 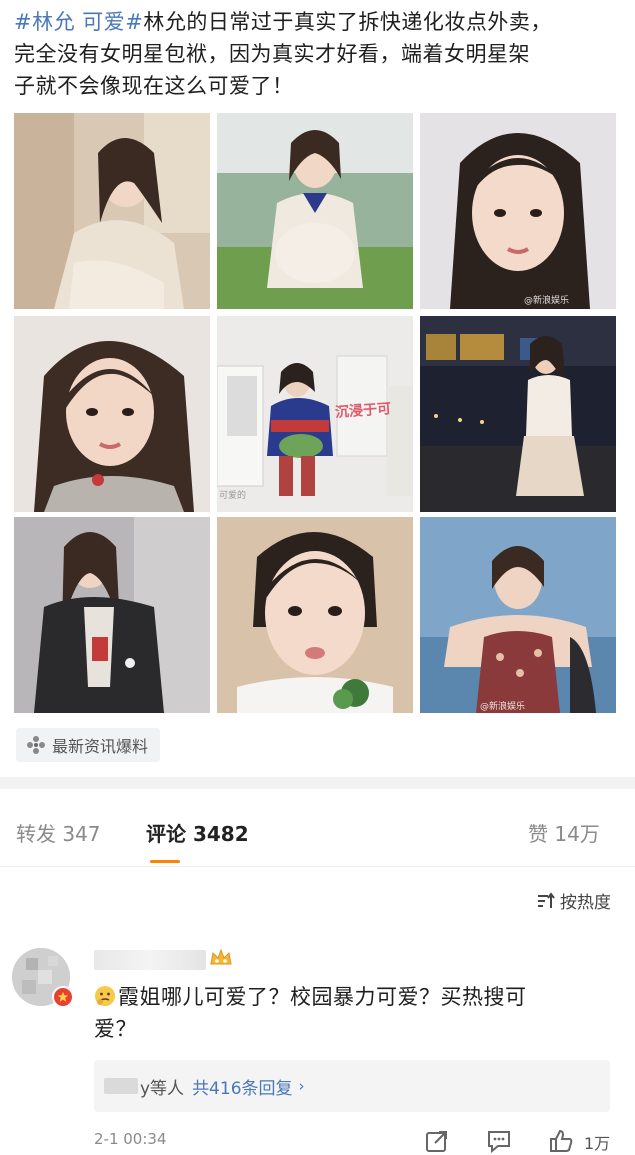 What do you see at coordinates (121, 1086) in the screenshot?
I see `reply-username-redacted` at bounding box center [121, 1086].